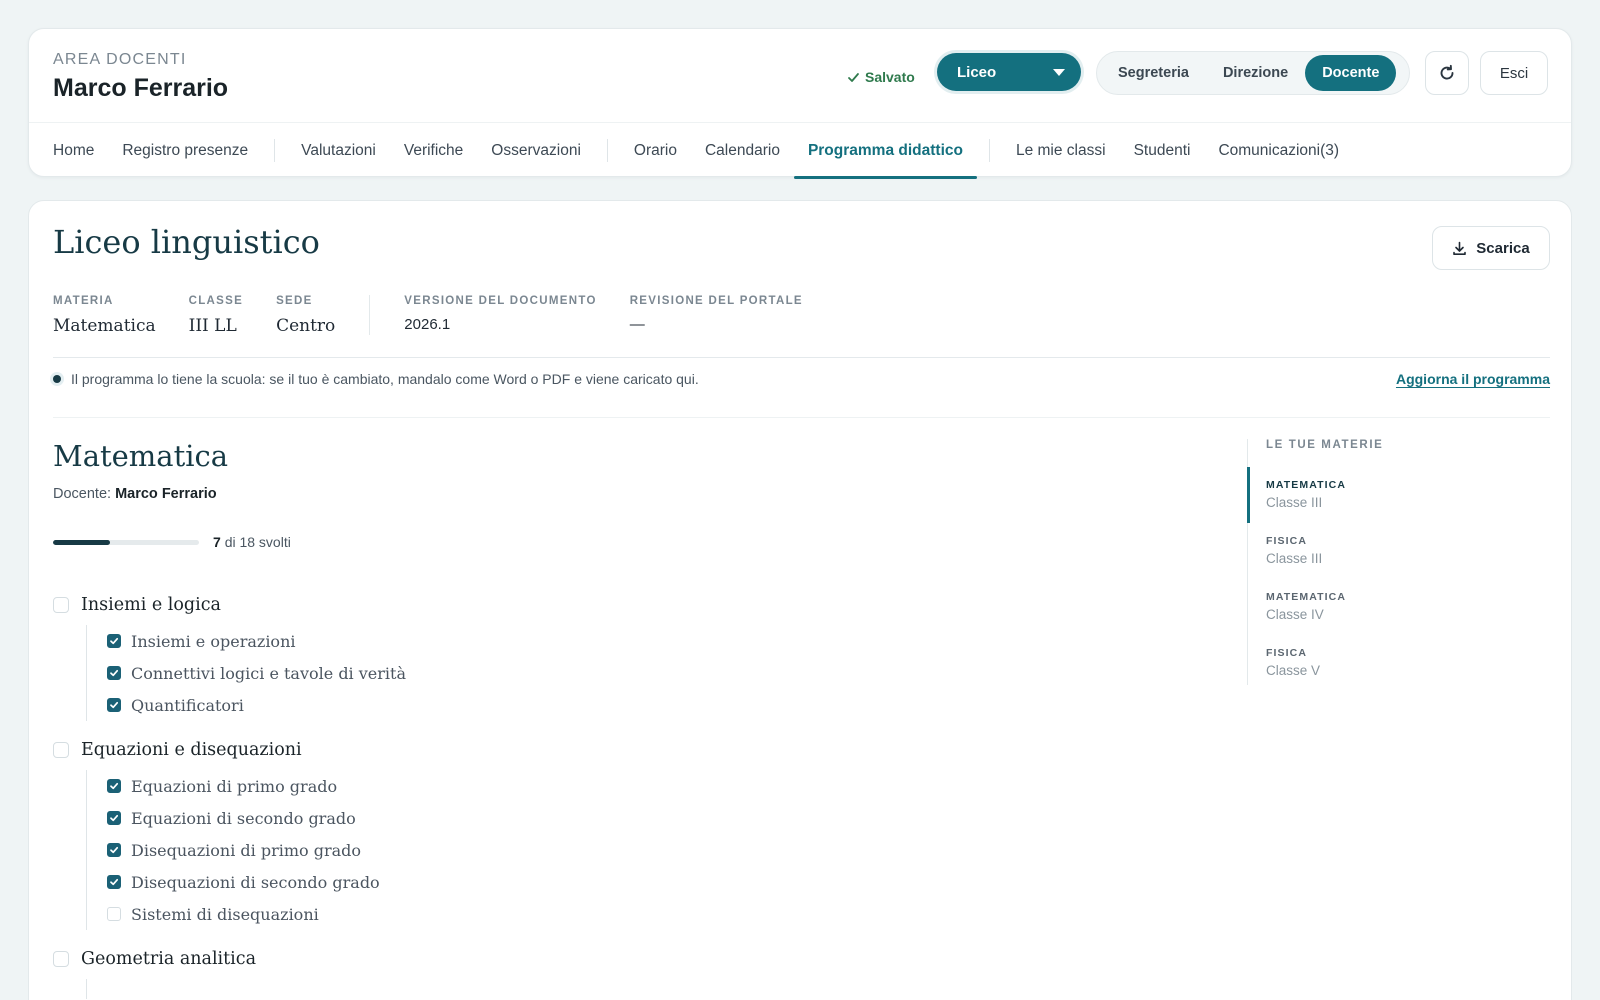 The image size is (1600, 1000). What do you see at coordinates (216, 301) in the screenshot?
I see `meta-classe-label: CLASSE` at bounding box center [216, 301].